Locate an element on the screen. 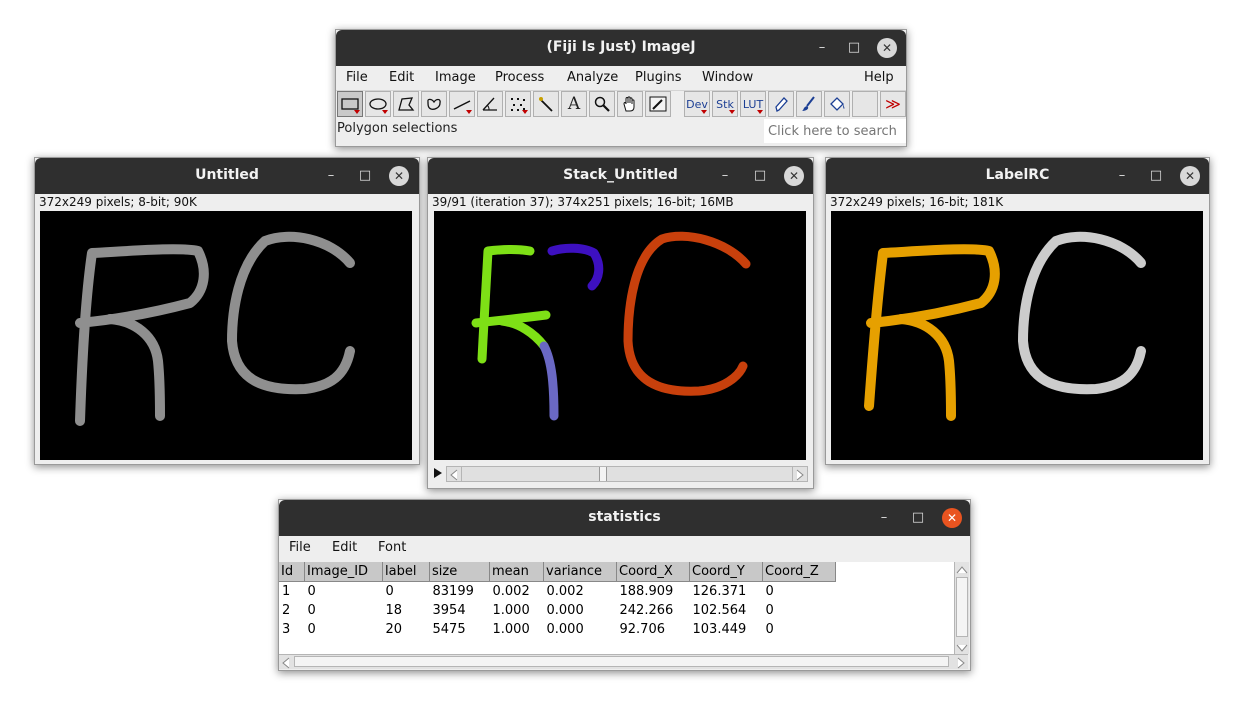  window-title: statistics is located at coordinates (624, 517).